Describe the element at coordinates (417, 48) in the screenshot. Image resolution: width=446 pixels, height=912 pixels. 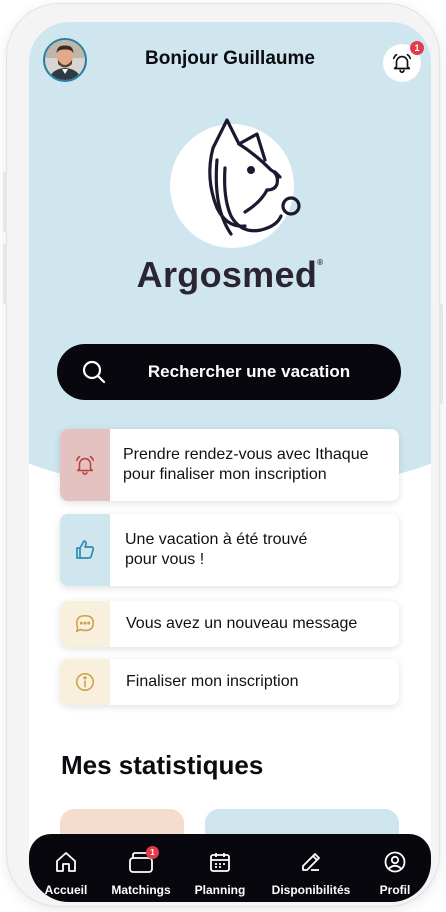
I see `notification-badge: 1` at that location.